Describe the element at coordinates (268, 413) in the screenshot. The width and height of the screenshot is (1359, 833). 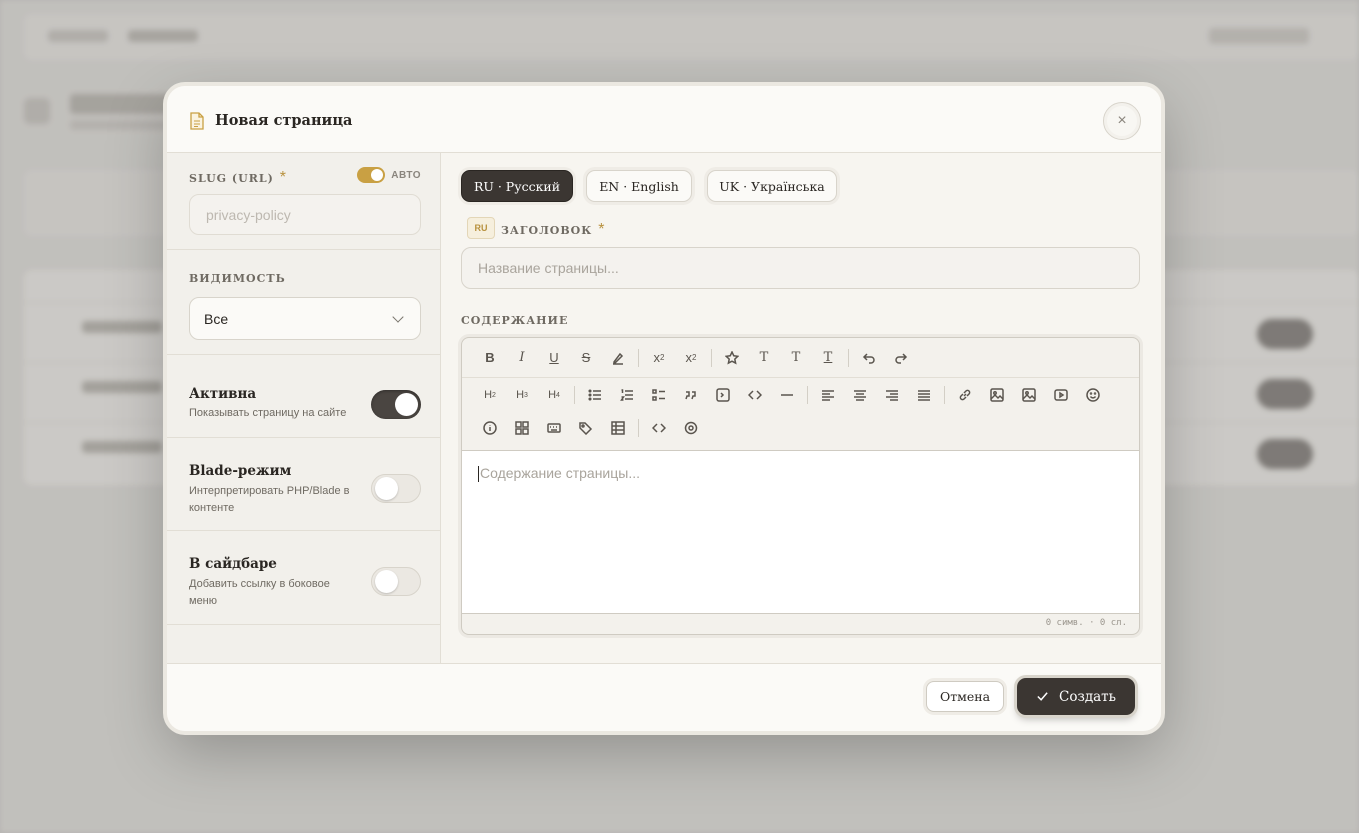
I see `toggle-active-desc: Показывать страницу на сайте` at that location.